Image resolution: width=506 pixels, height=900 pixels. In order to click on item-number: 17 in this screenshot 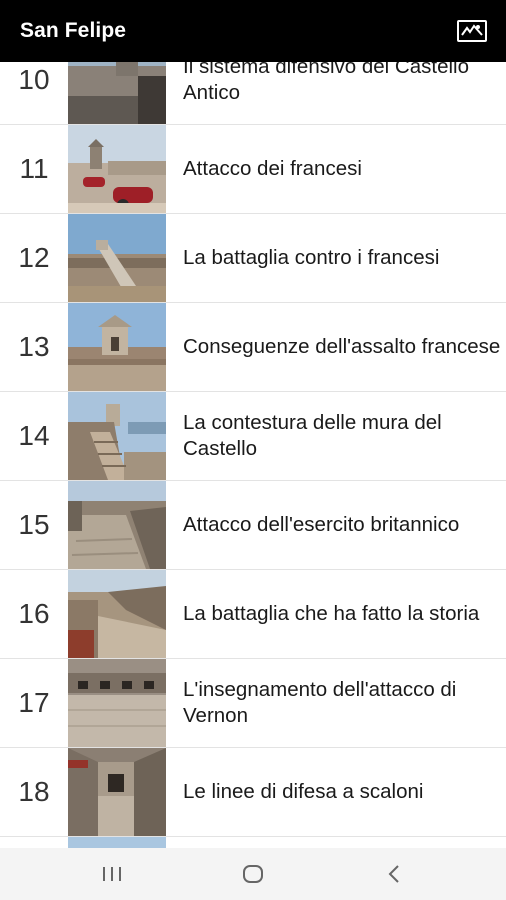, I will do `click(34, 702)`.